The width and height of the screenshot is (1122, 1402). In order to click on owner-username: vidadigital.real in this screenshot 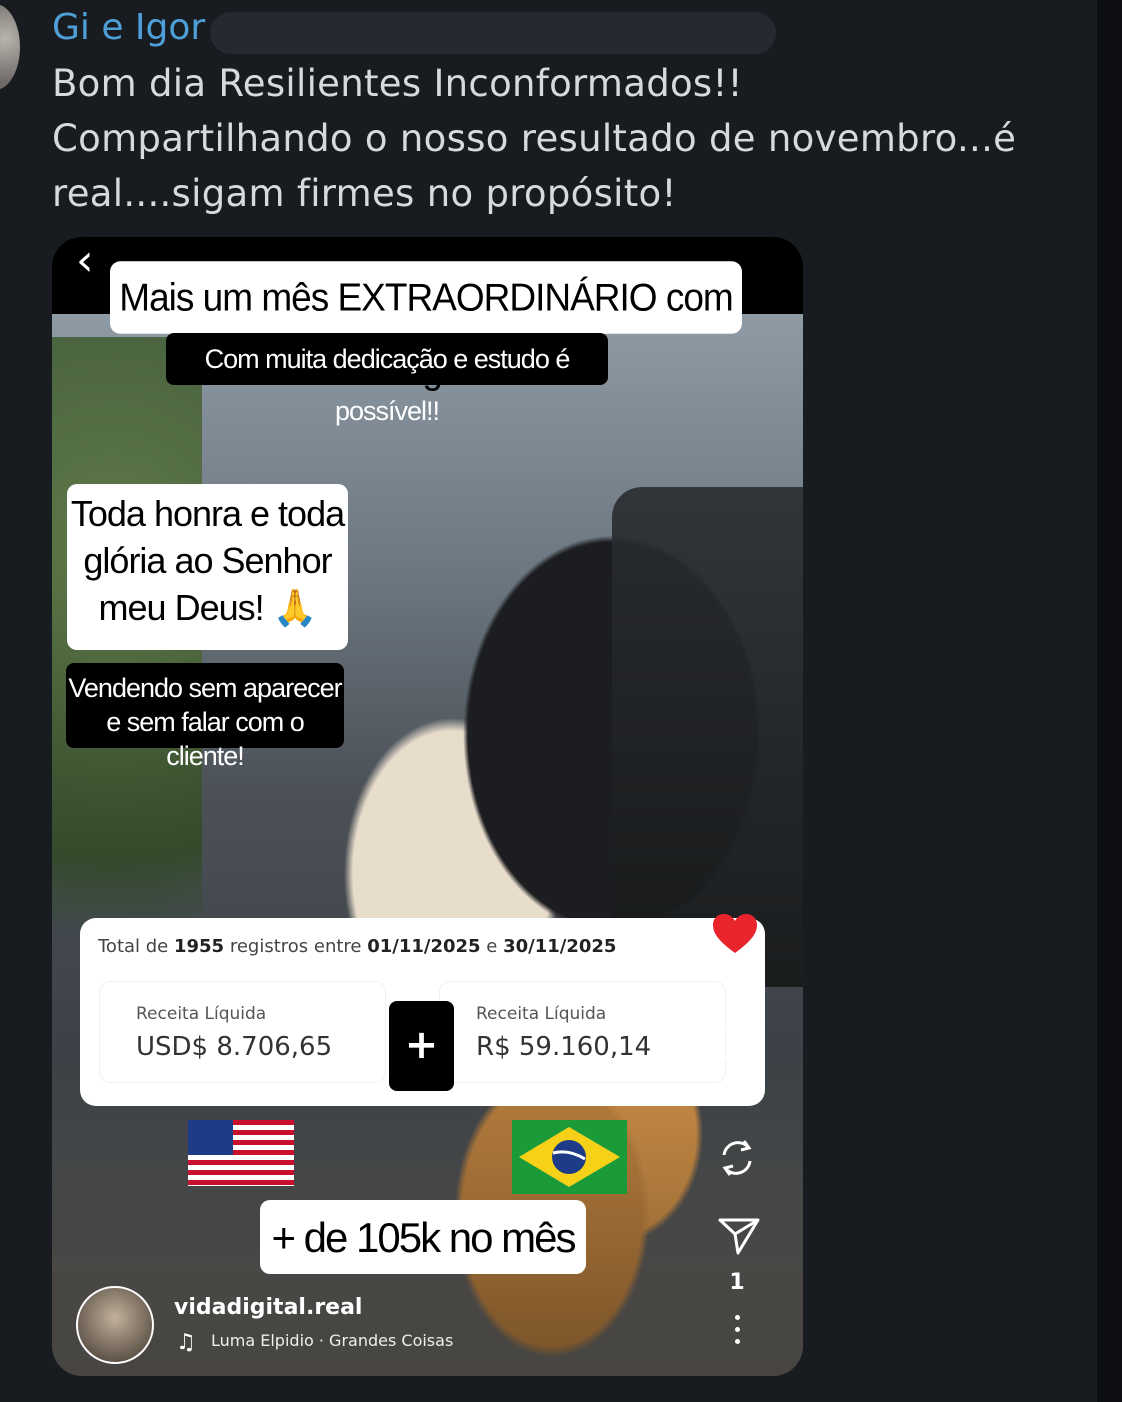, I will do `click(268, 1307)`.